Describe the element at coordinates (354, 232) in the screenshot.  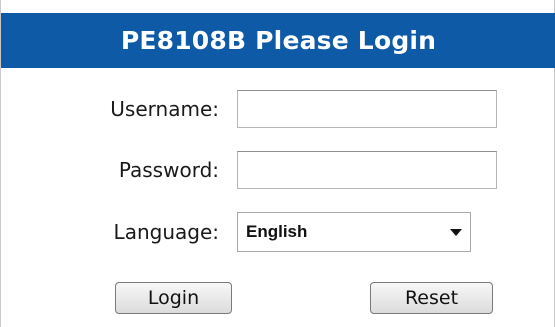
I see `language-select: English` at that location.